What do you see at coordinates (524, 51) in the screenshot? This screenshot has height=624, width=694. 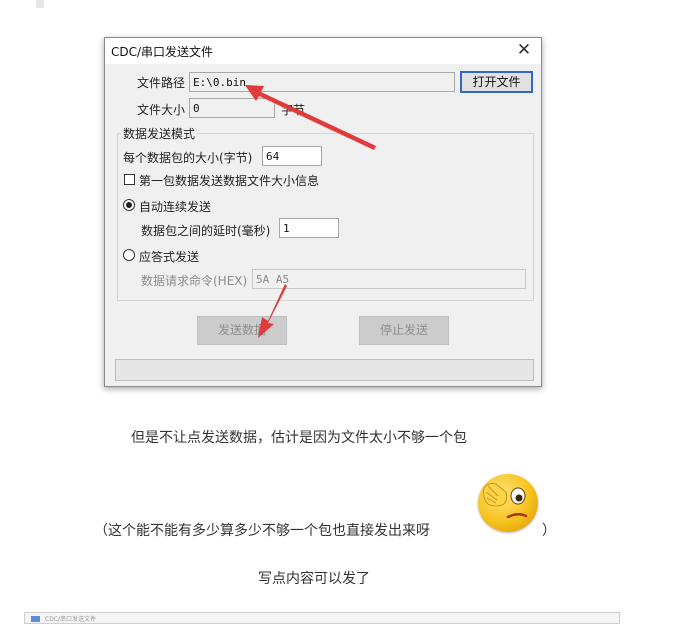 I see `close-icon: ✕` at bounding box center [524, 51].